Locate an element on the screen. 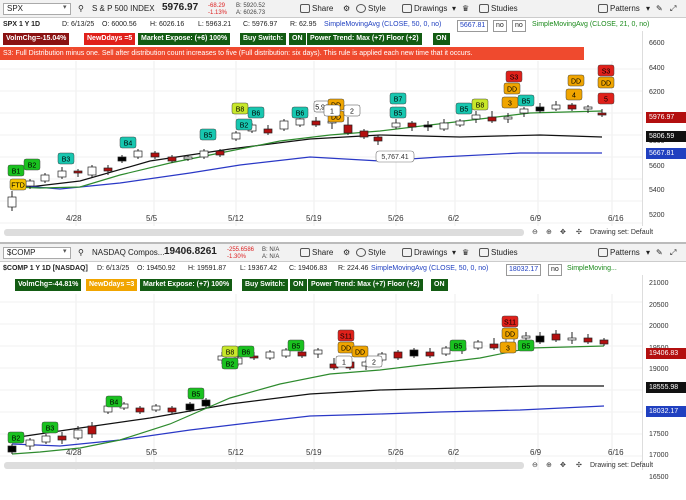  price-tick-label: 6600 is located at coordinates (657, 43).